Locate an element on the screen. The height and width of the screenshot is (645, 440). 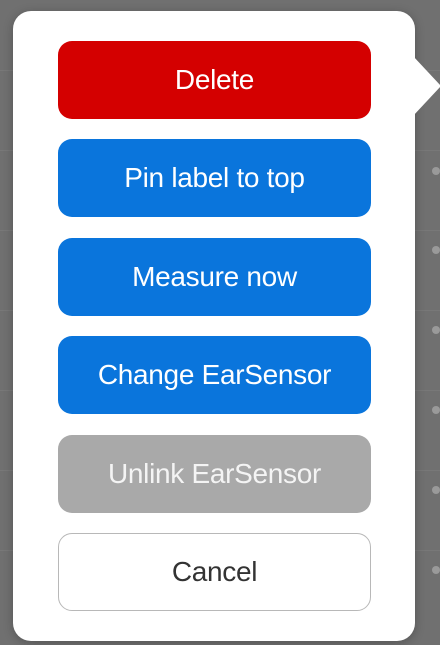
cancel-button: Cancel is located at coordinates (214, 572).